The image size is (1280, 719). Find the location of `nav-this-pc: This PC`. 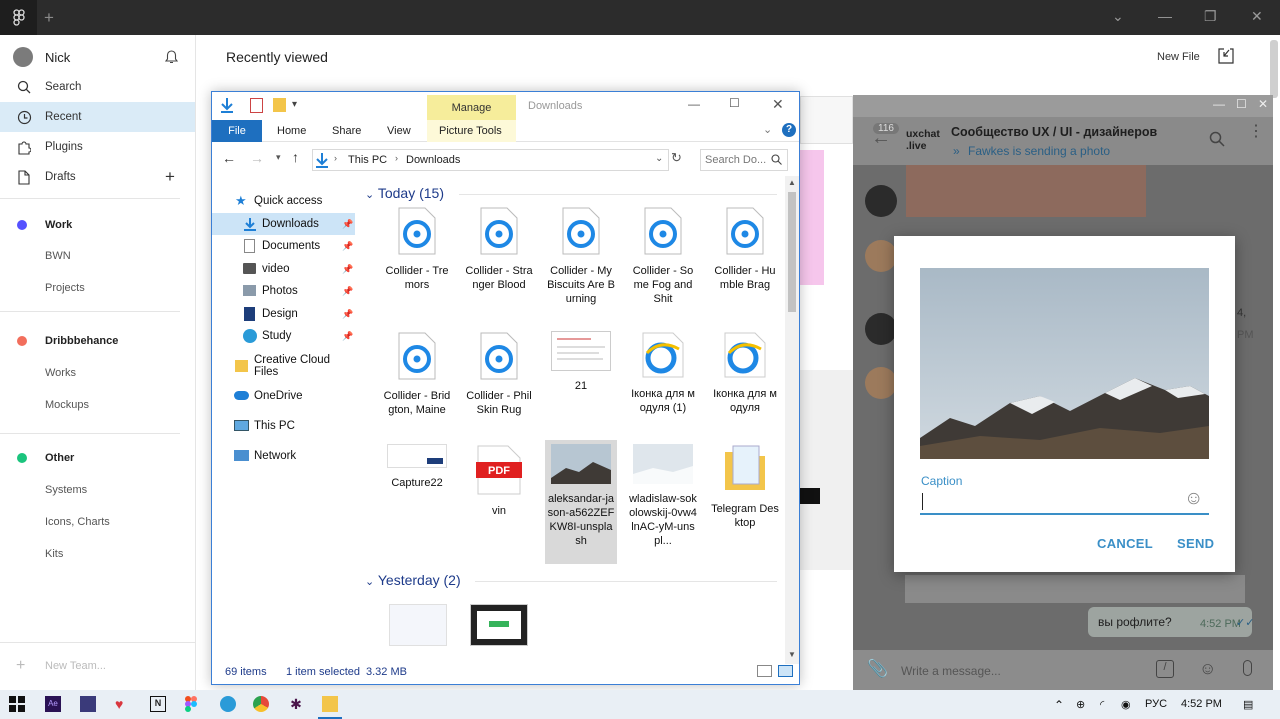

nav-this-pc: This PC is located at coordinates (283, 426).